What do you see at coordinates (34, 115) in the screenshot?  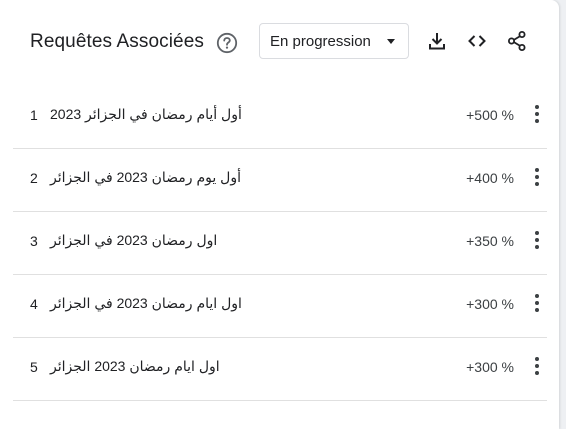 I see `row-rank: 1` at bounding box center [34, 115].